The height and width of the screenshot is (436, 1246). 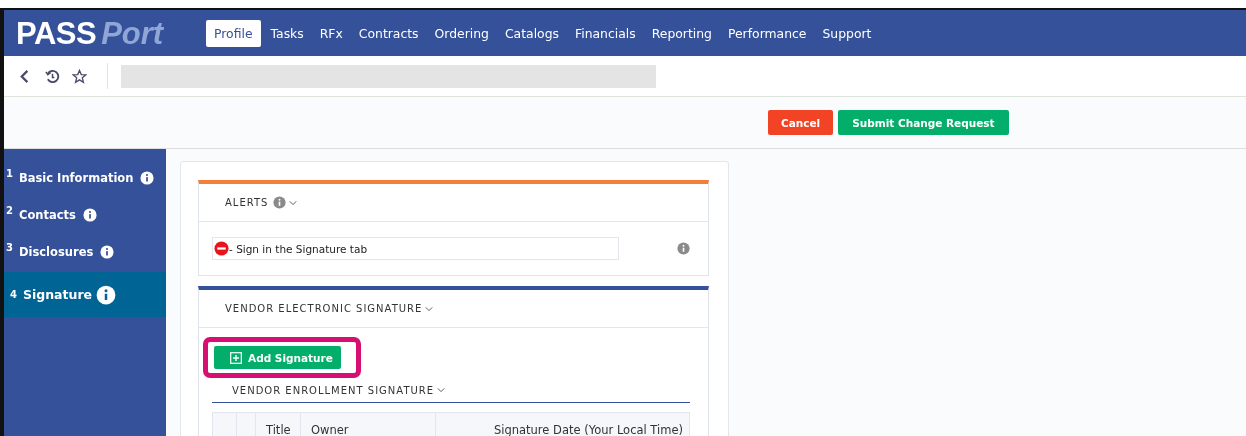 What do you see at coordinates (221, 248) in the screenshot?
I see `error-icon` at bounding box center [221, 248].